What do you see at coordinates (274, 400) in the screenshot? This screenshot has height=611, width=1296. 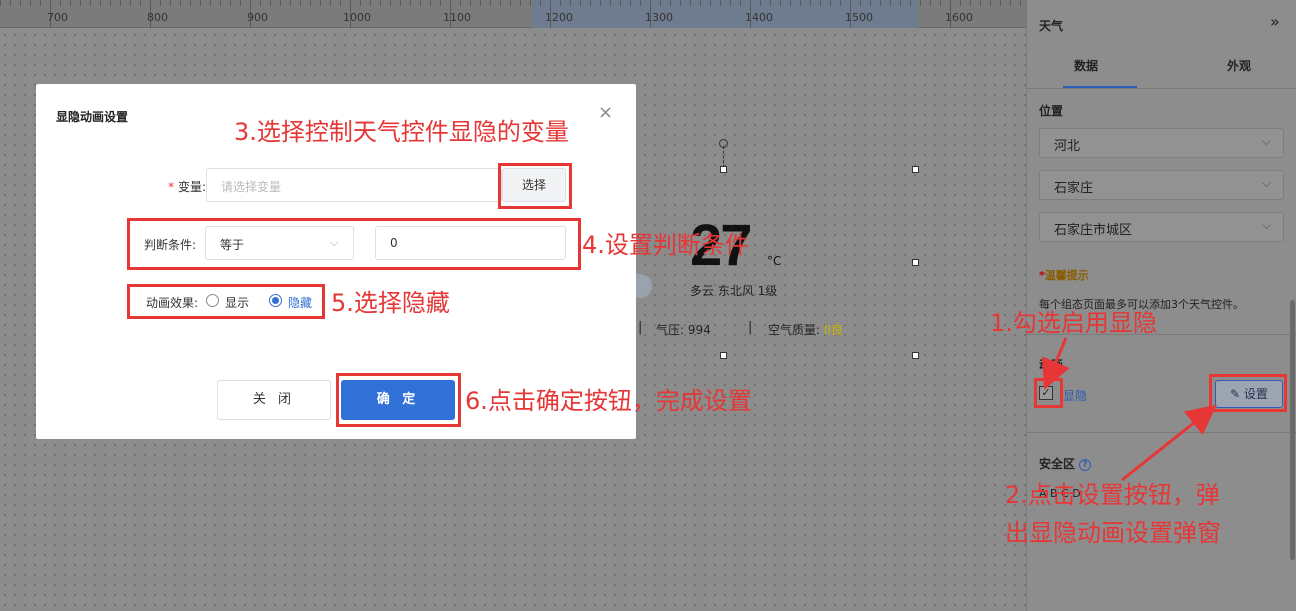 I see `close-button: 关 闭` at bounding box center [274, 400].